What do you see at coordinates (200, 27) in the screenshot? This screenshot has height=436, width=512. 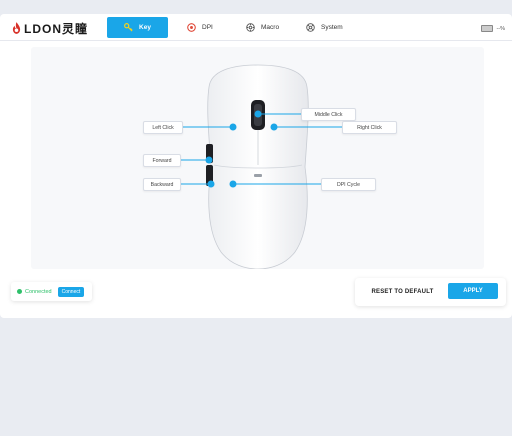 I see `tab-dpi: DPI` at bounding box center [200, 27].